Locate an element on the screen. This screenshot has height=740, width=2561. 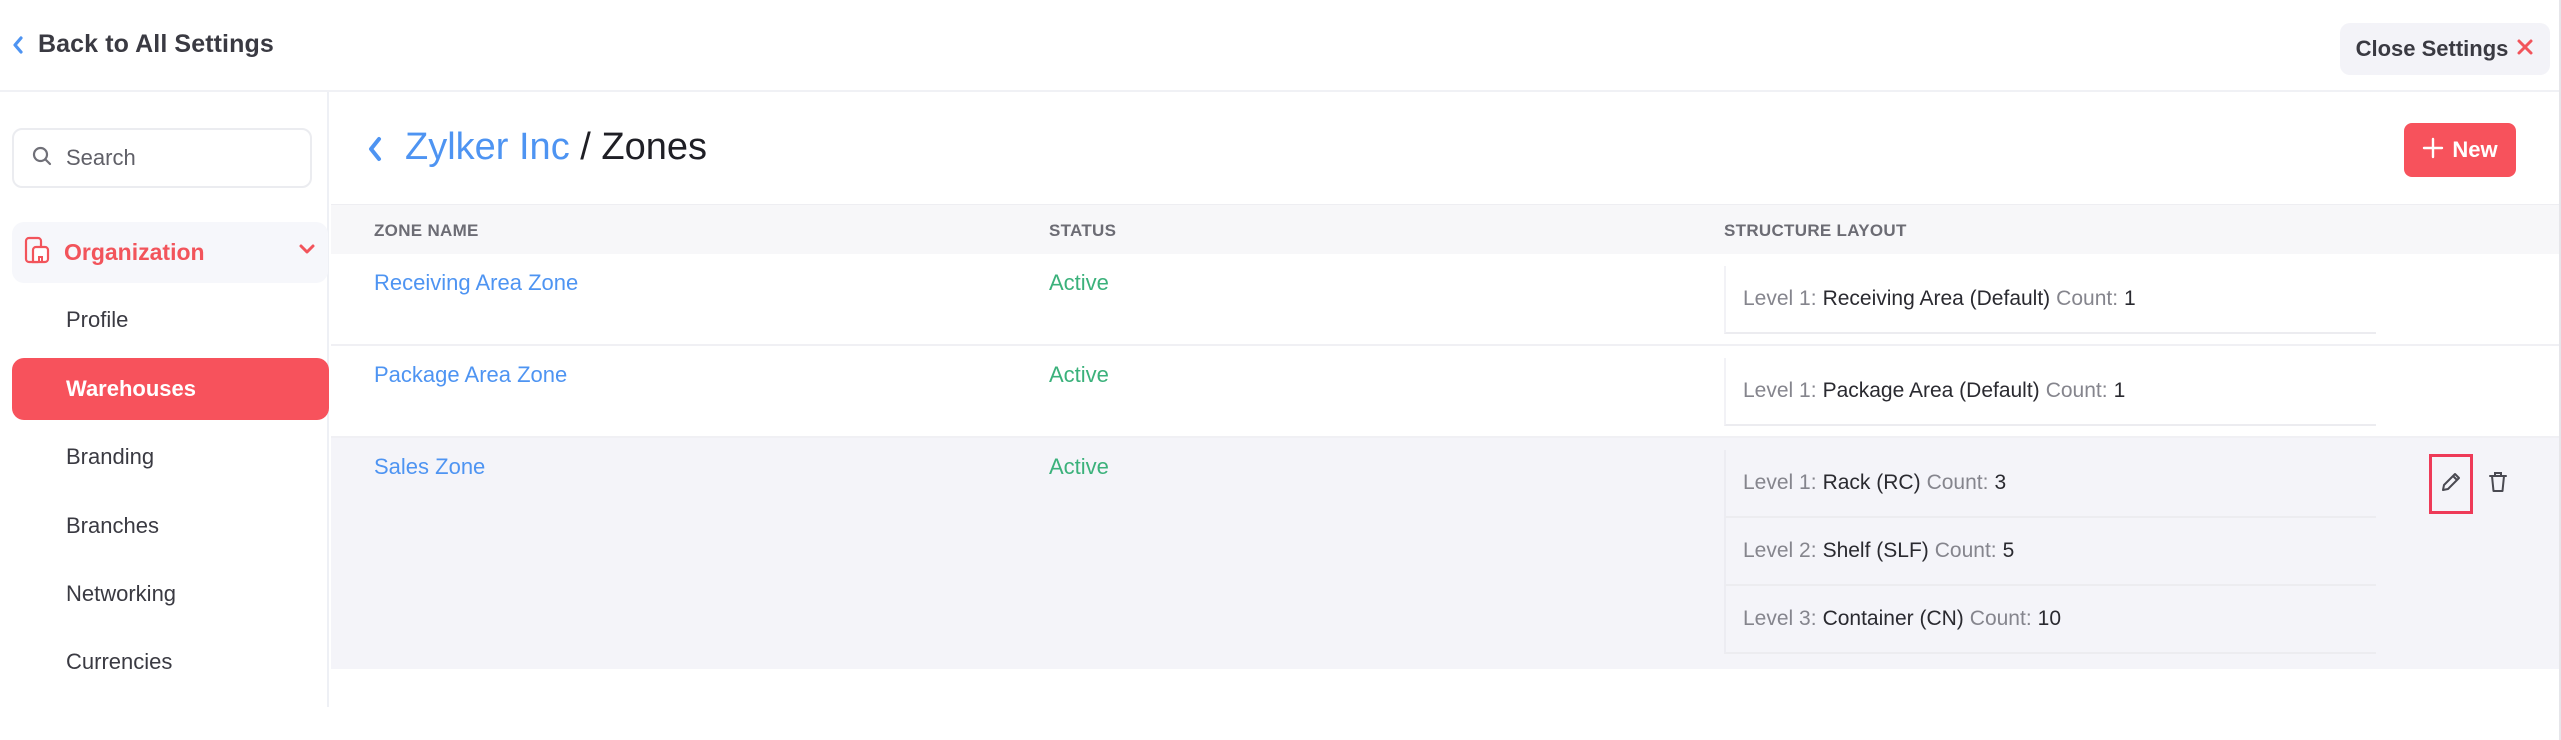
new-zone-button: New is located at coordinates (2460, 150).